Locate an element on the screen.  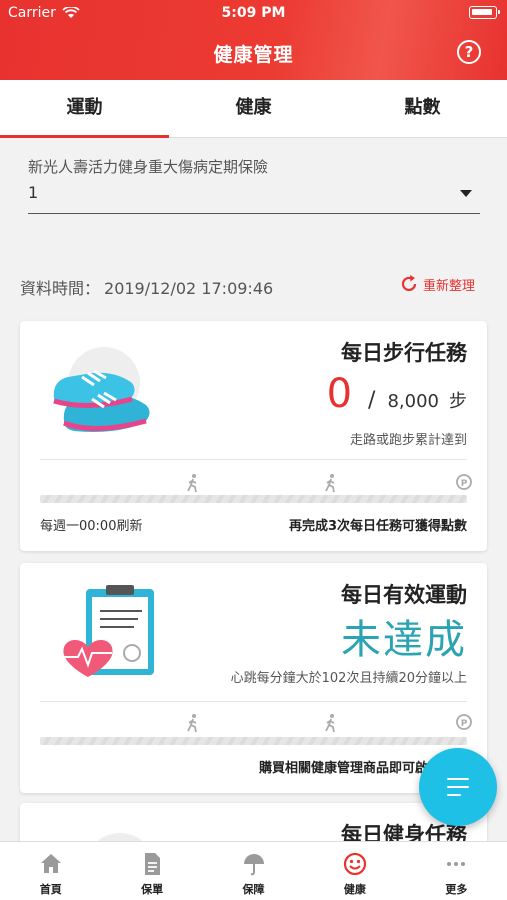
document-icon is located at coordinates (153, 864).